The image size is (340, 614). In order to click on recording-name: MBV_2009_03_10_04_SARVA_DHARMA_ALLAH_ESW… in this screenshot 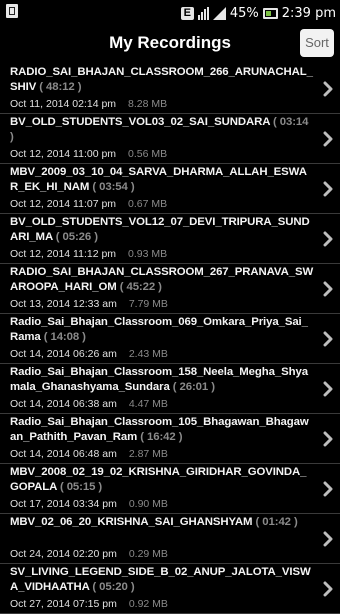, I will do `click(162, 180)`.